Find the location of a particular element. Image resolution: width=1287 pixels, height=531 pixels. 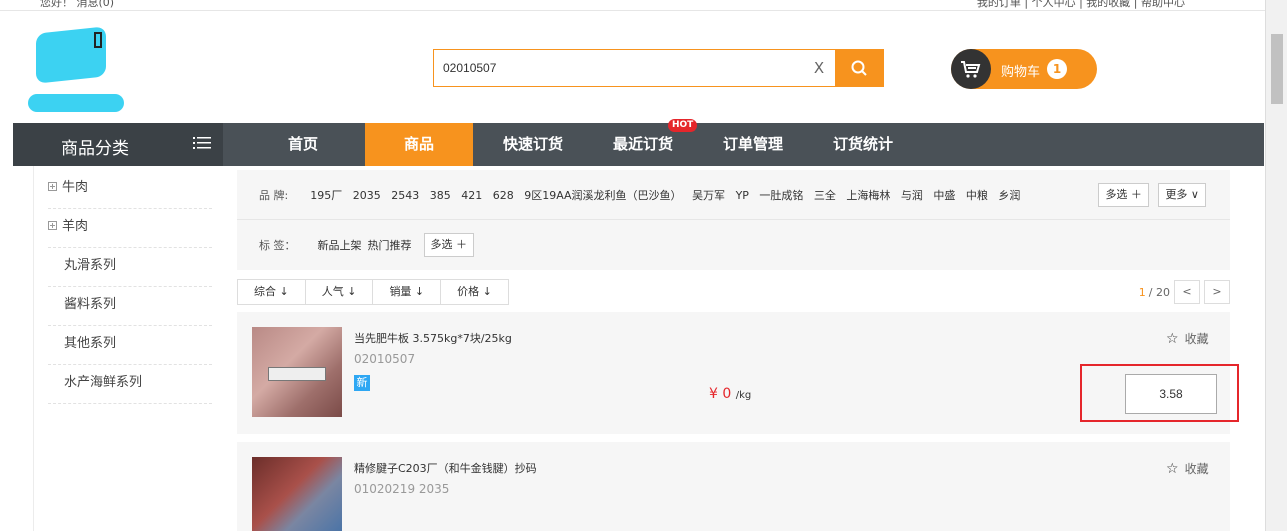

next-page-button: > is located at coordinates (1217, 292).